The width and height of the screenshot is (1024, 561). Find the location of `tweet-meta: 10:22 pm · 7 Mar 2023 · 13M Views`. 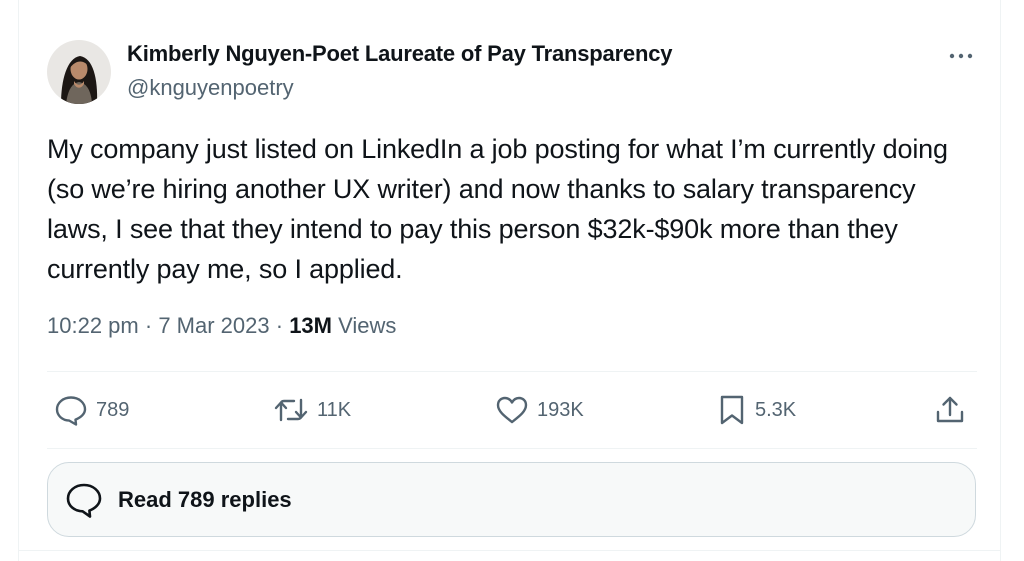

tweet-meta: 10:22 pm · 7 Mar 2023 · 13M Views is located at coordinates (221, 326).